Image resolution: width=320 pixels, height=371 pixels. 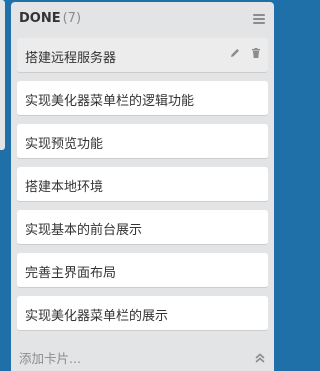 What do you see at coordinates (2, 75) in the screenshot?
I see `adjacent-list-edge` at bounding box center [2, 75].